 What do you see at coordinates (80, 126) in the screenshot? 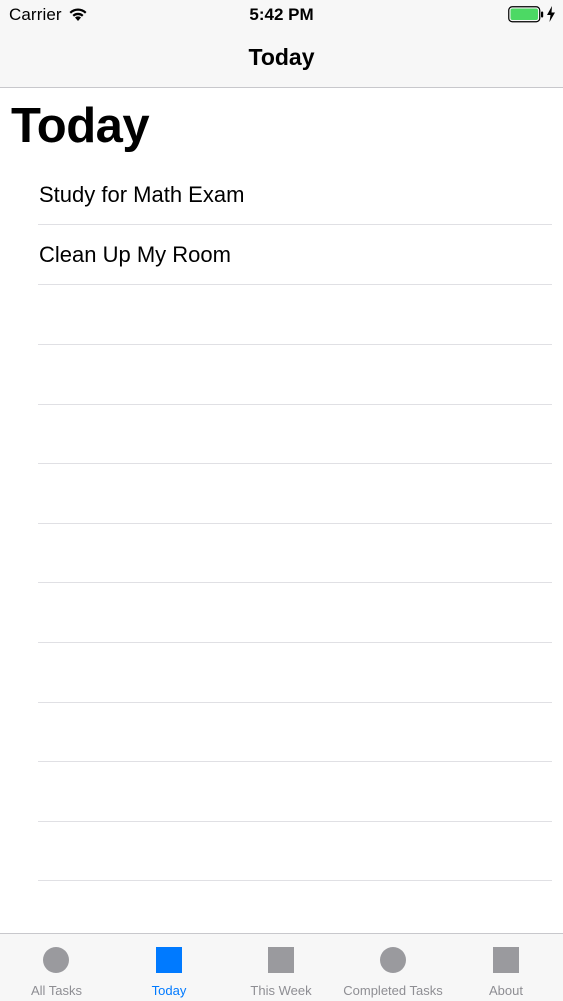
I see `page-title: Today` at bounding box center [80, 126].